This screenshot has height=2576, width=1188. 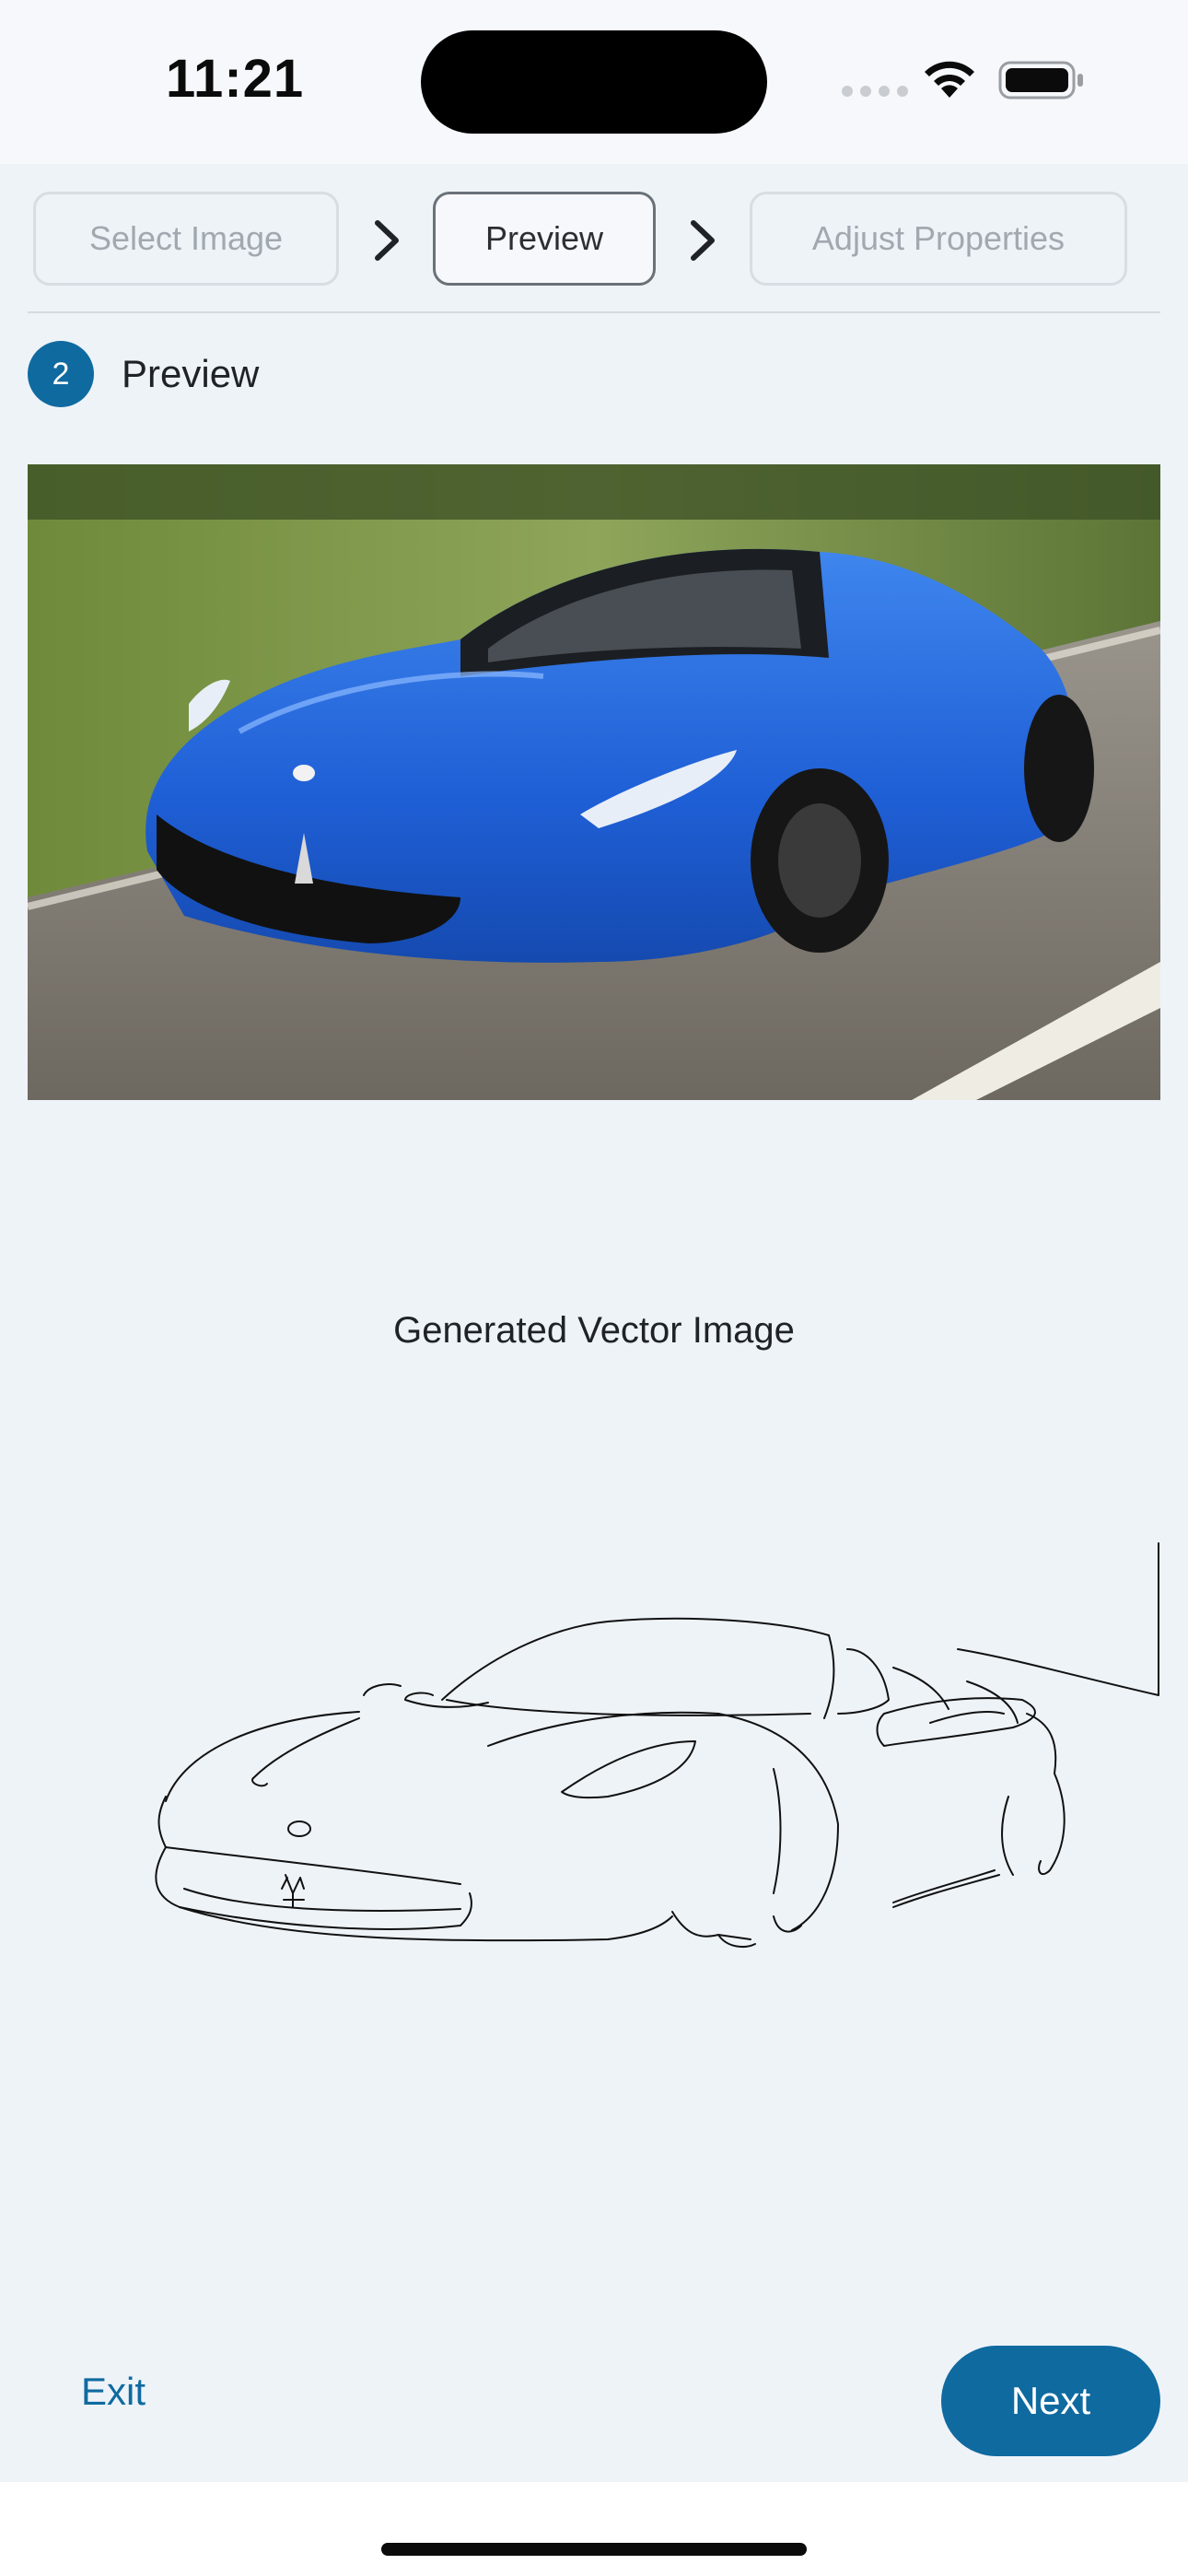 I want to click on stepper: Select Image Preview Adjust Properties, so click(x=594, y=239).